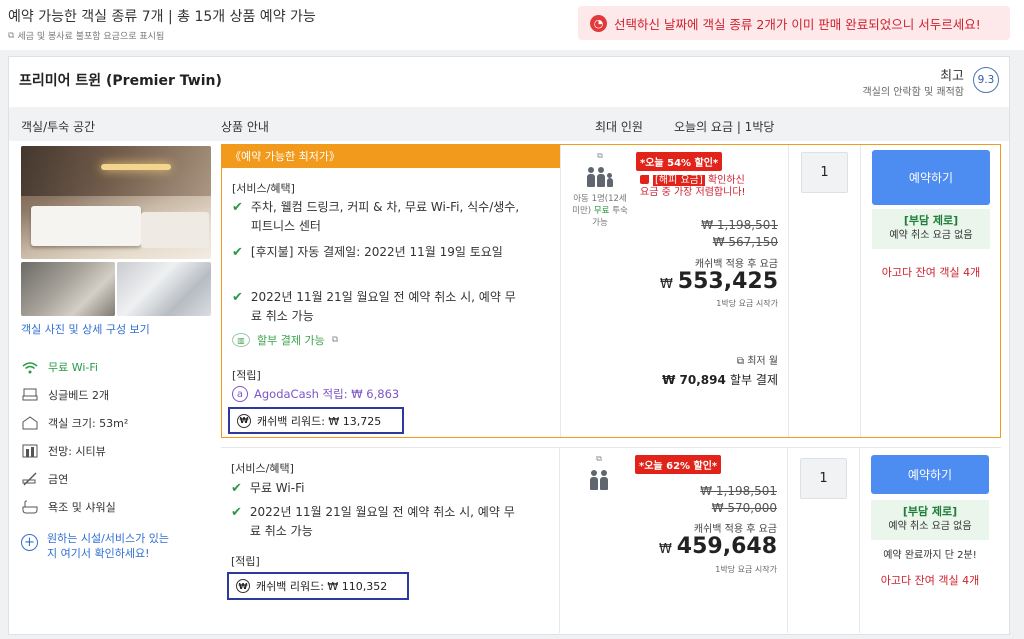 The width and height of the screenshot is (1024, 639). Describe the element at coordinates (29, 542) in the screenshot. I see `plus-circle-icon: +` at that location.